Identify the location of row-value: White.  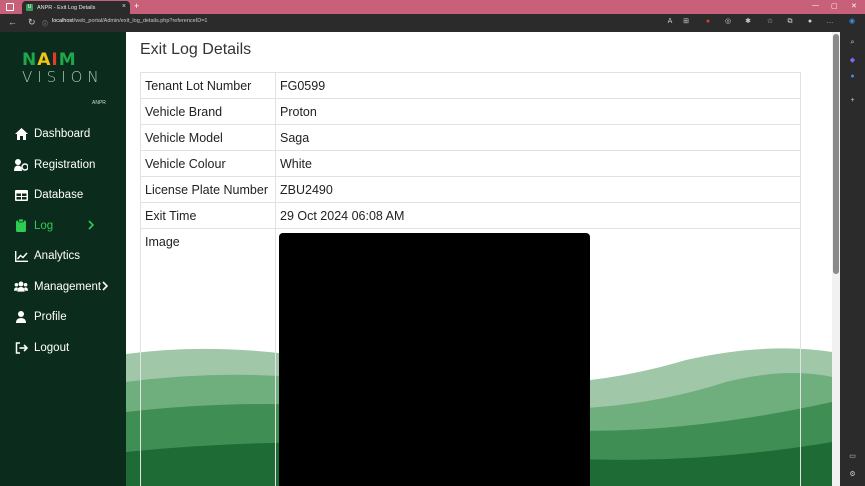
(538, 163).